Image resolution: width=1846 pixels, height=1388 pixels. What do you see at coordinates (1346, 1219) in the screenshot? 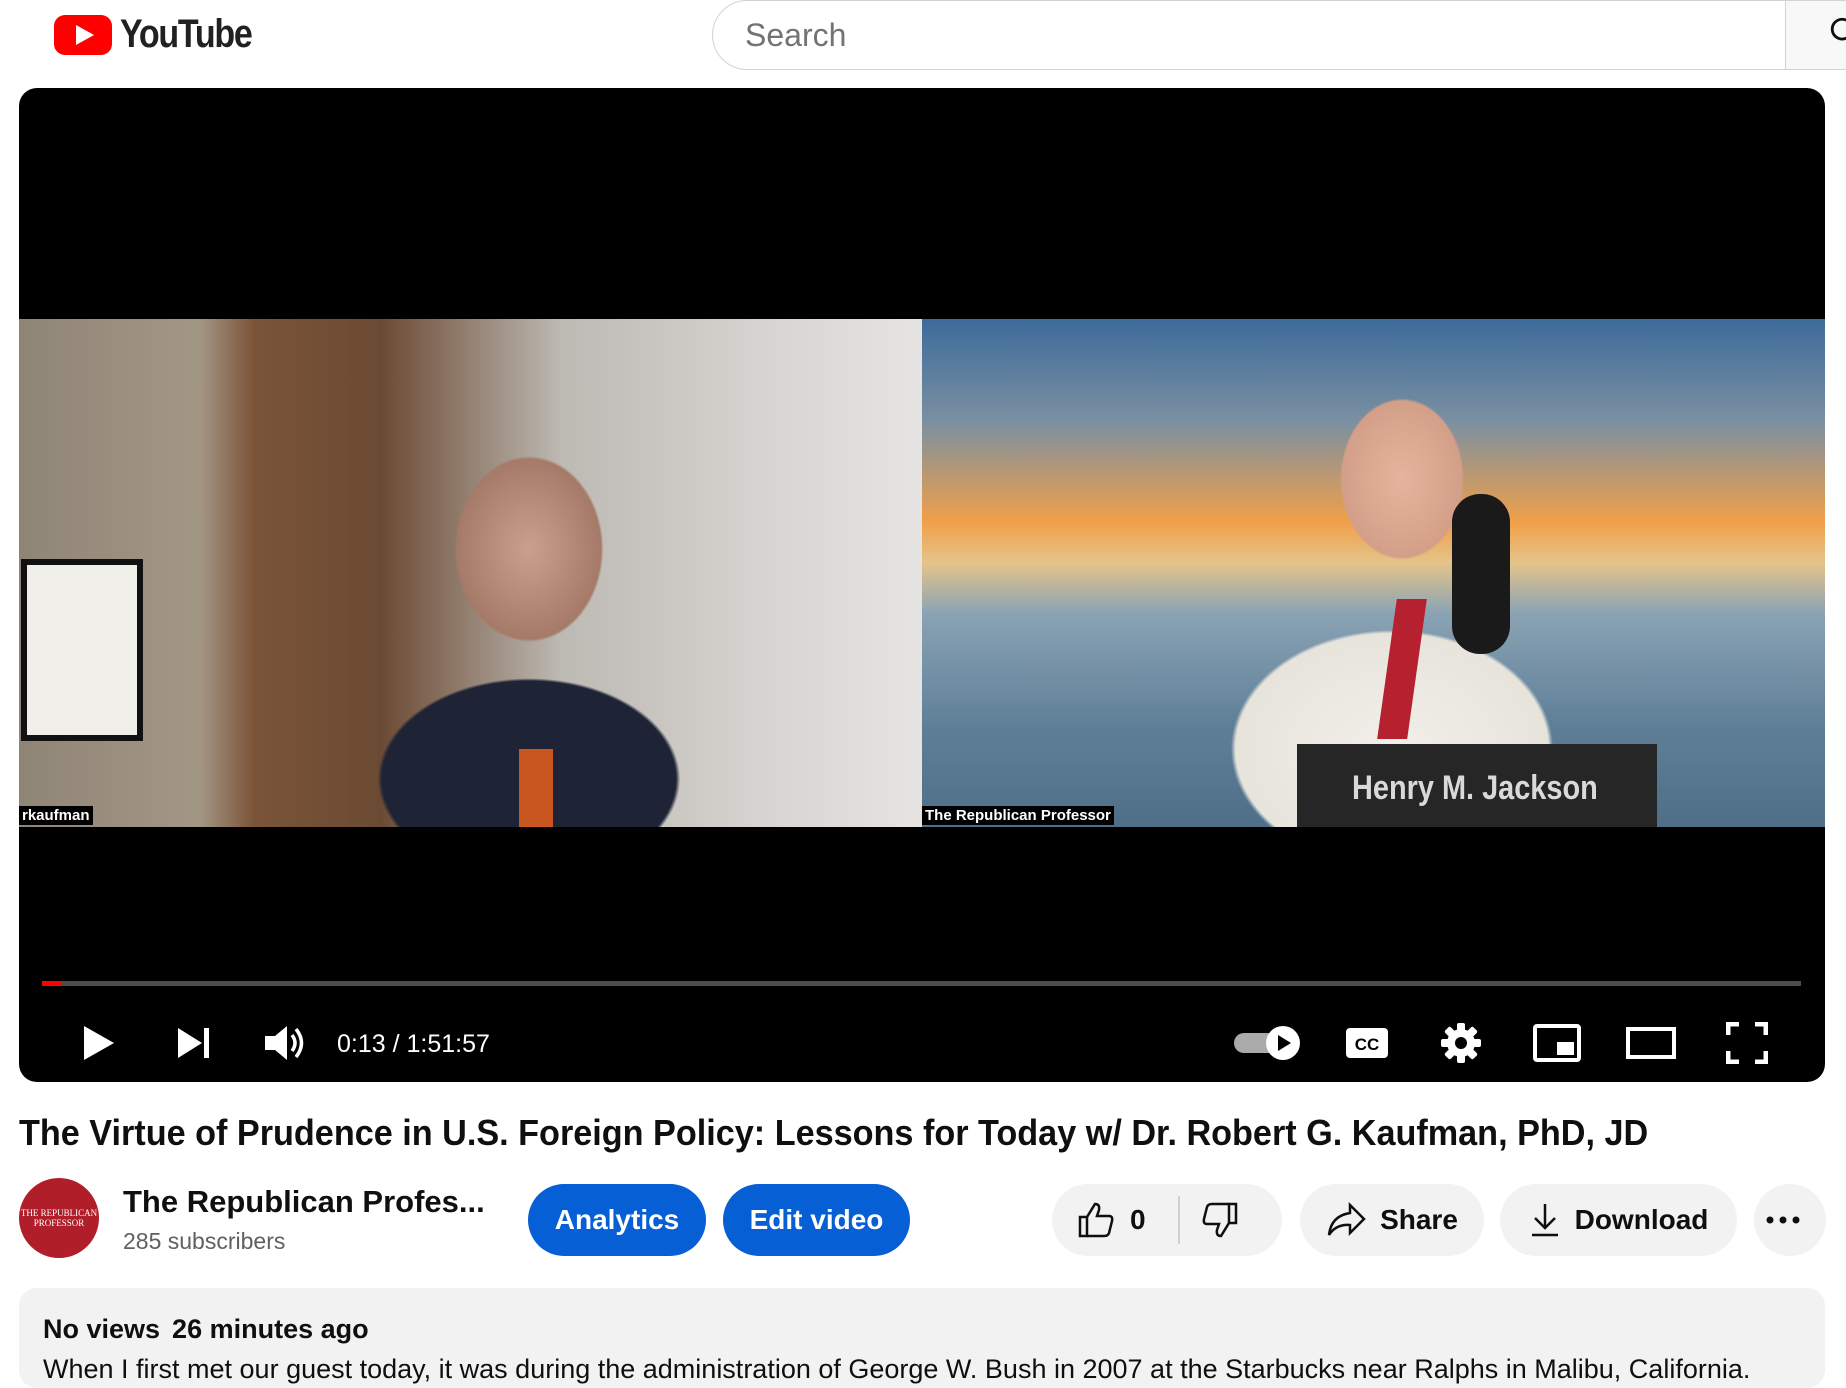
I see `share-icon` at bounding box center [1346, 1219].